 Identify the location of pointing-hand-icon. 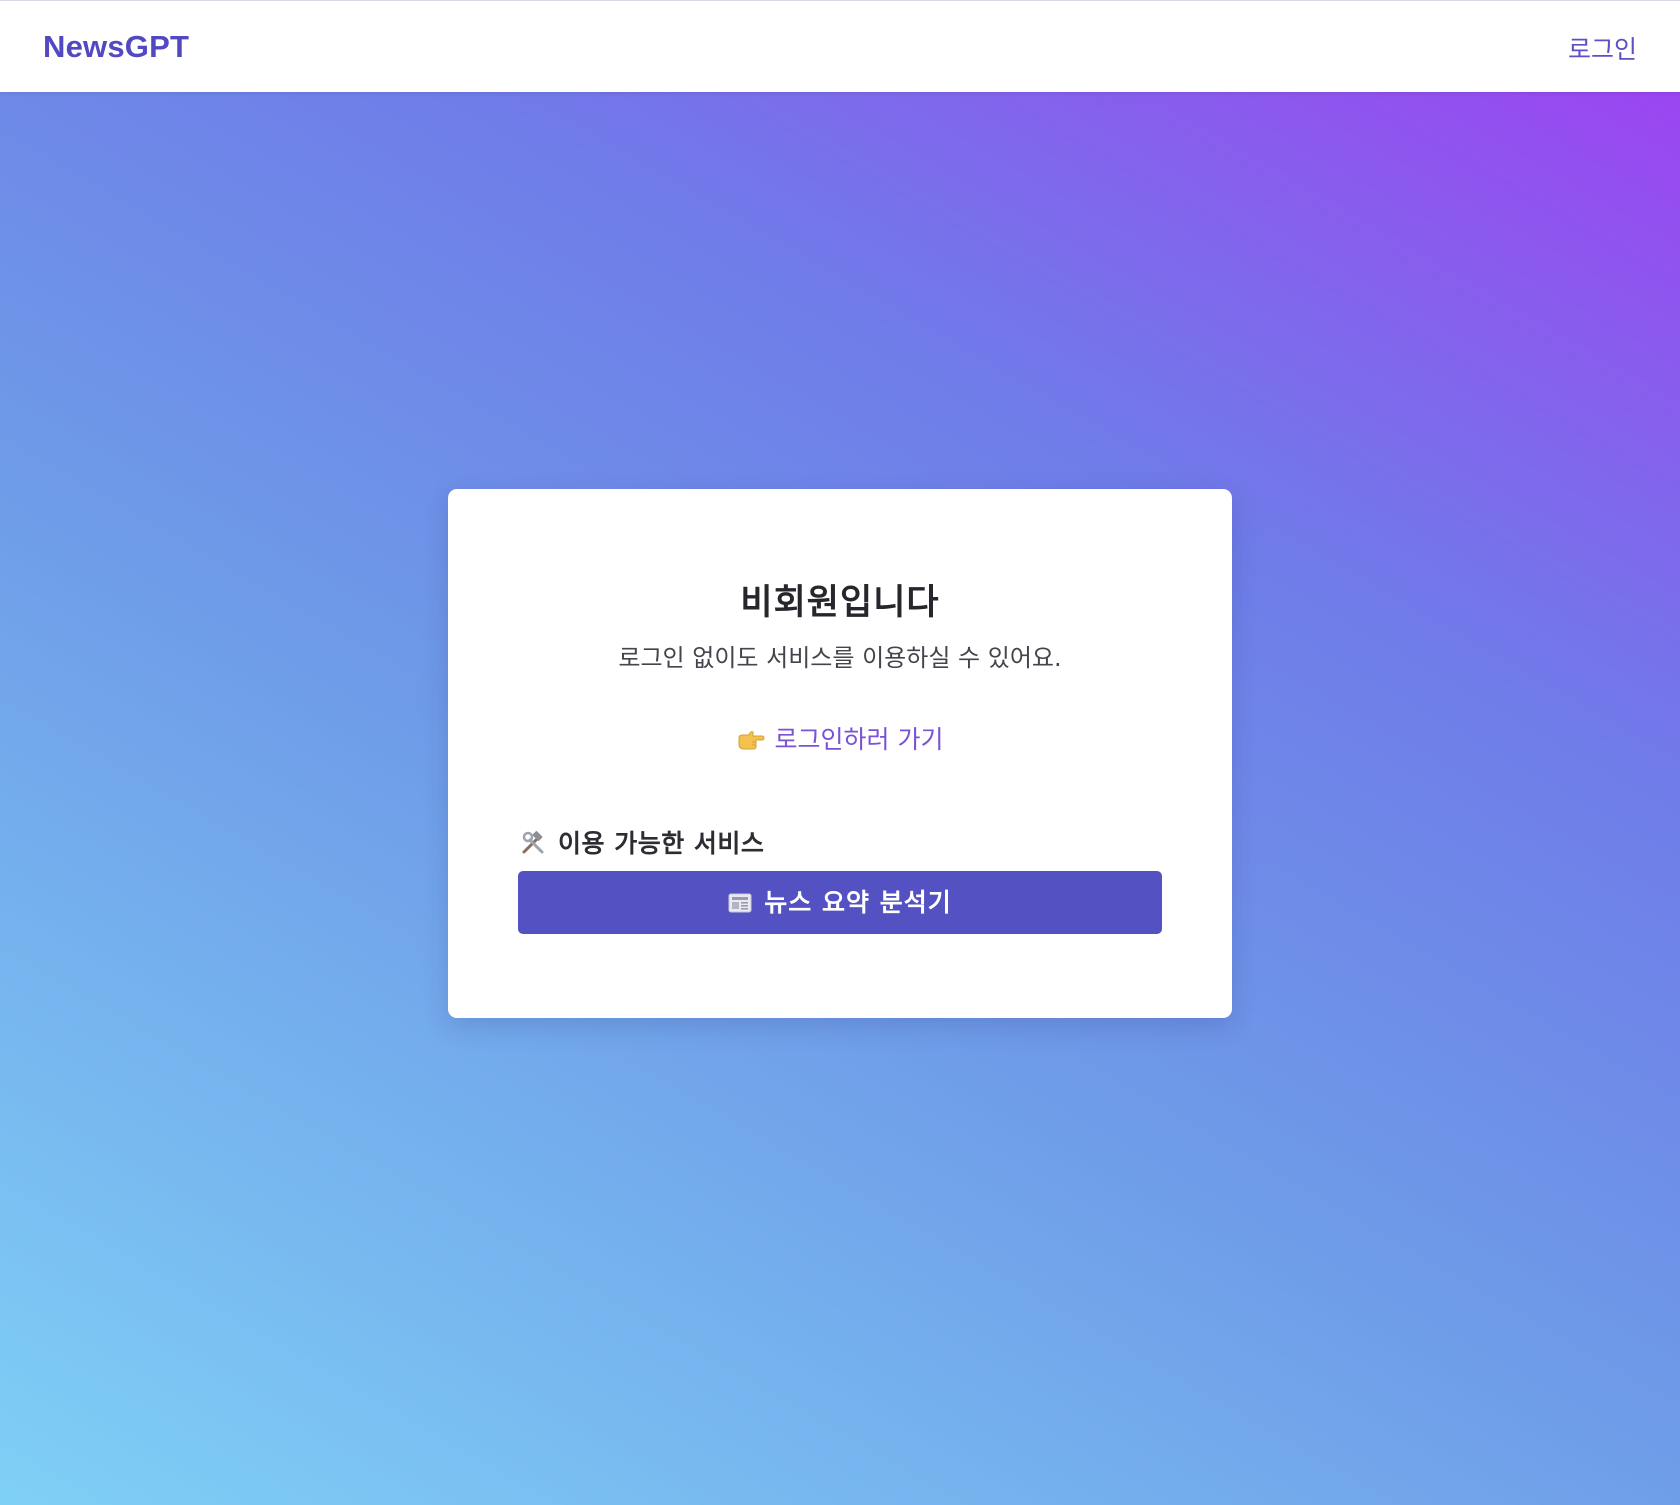
(751, 739).